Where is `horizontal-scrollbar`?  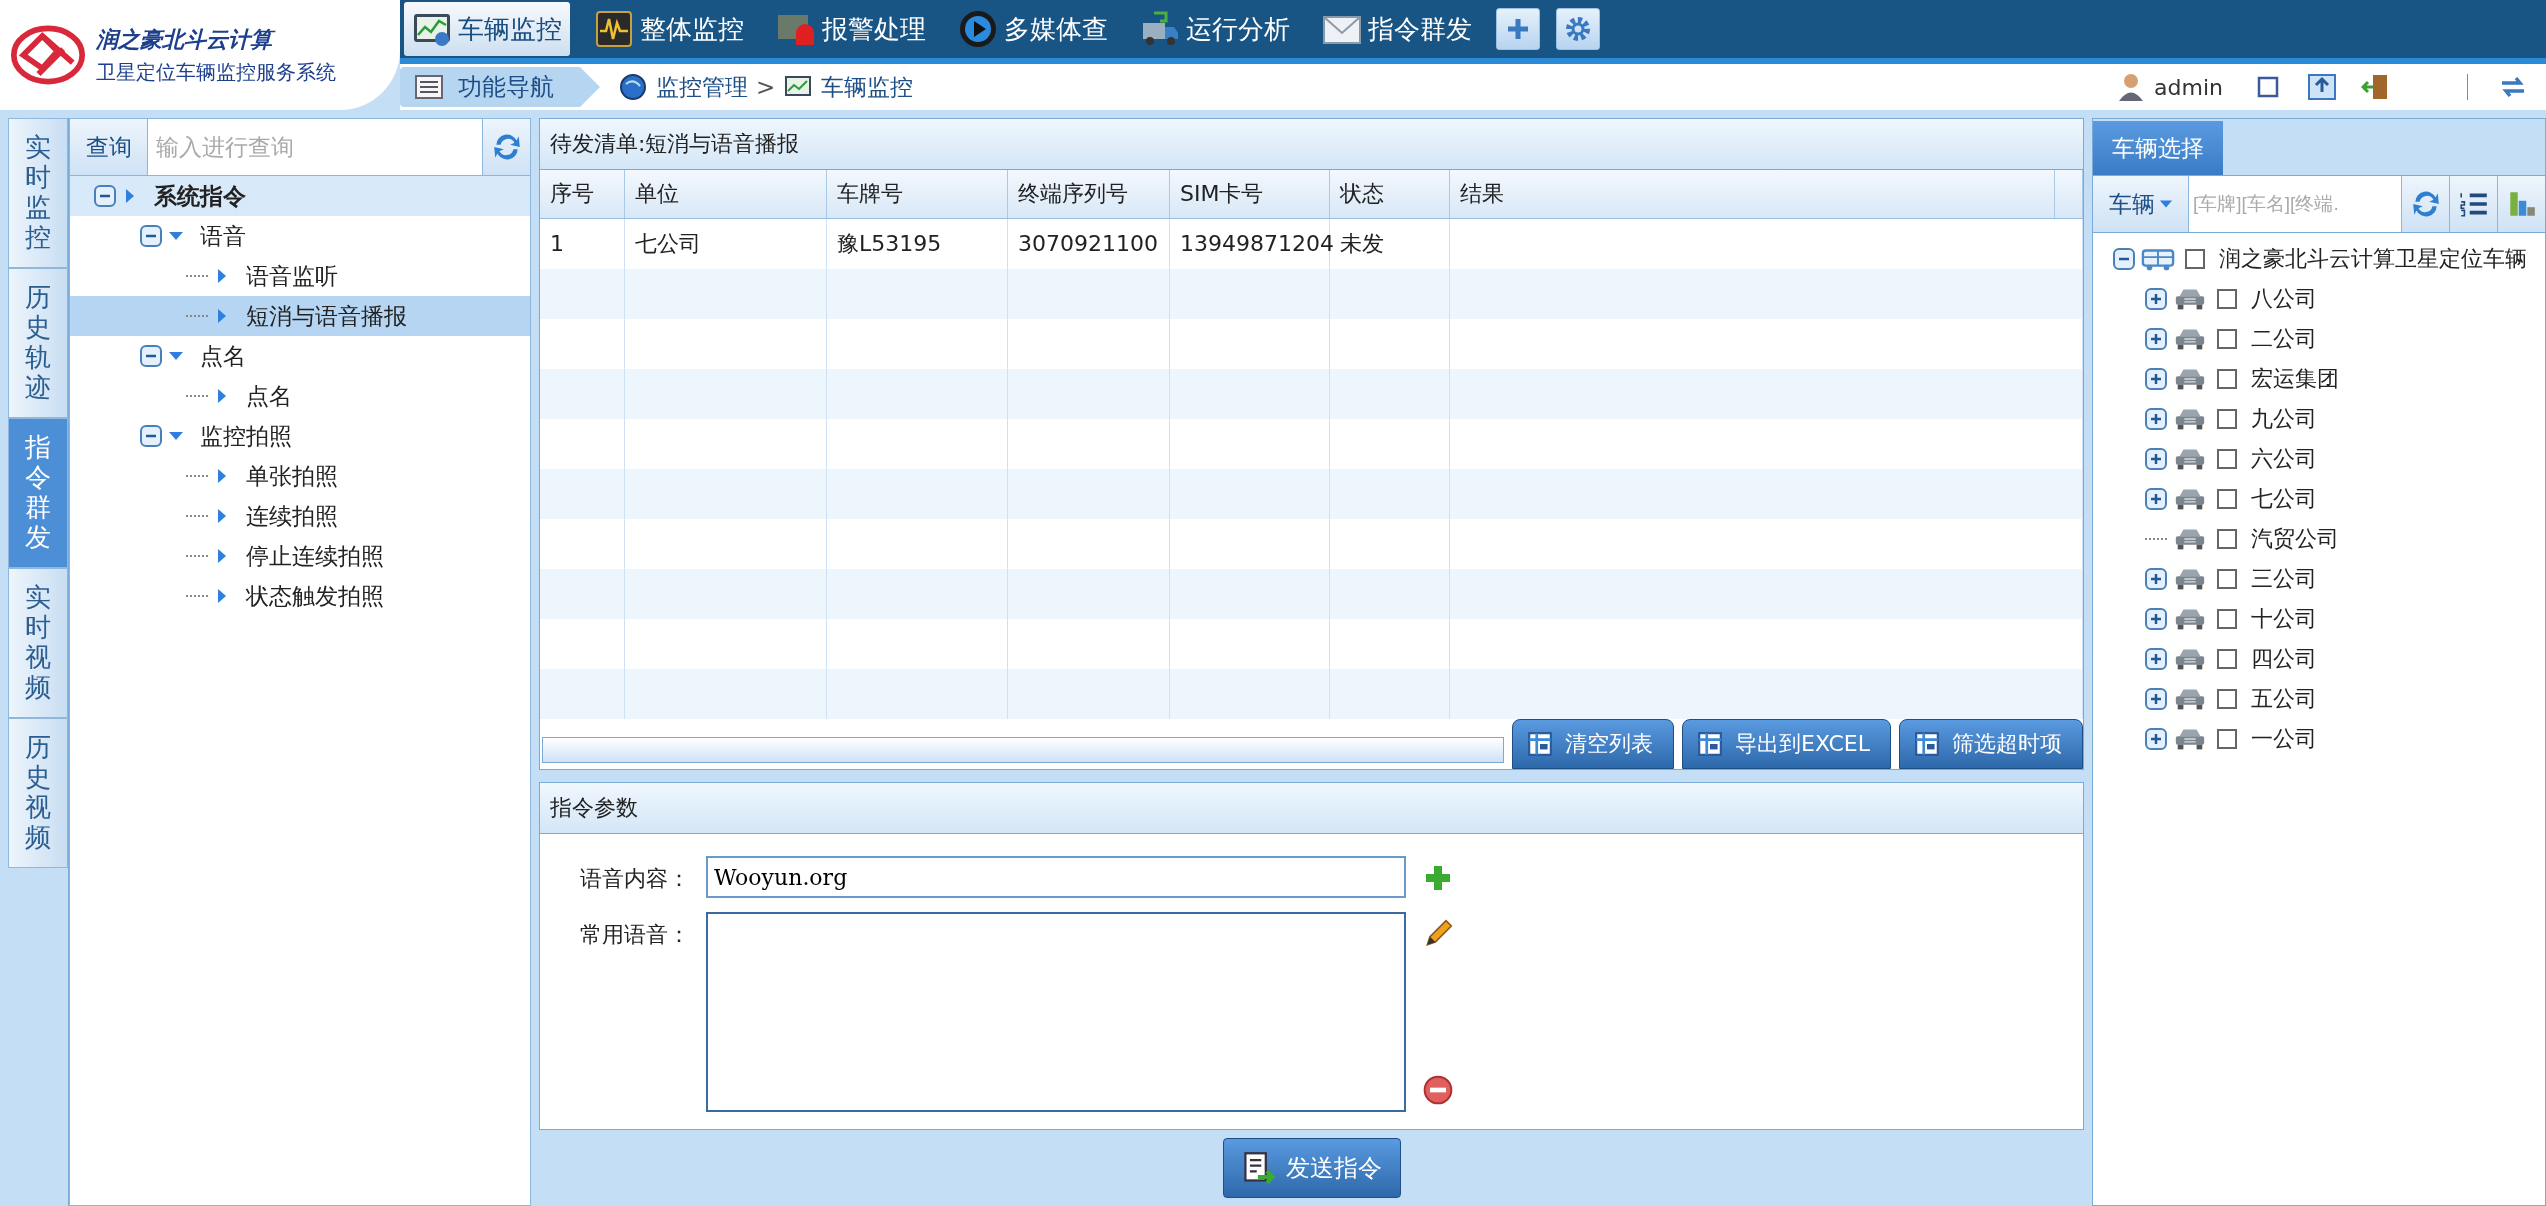 horizontal-scrollbar is located at coordinates (1023, 750).